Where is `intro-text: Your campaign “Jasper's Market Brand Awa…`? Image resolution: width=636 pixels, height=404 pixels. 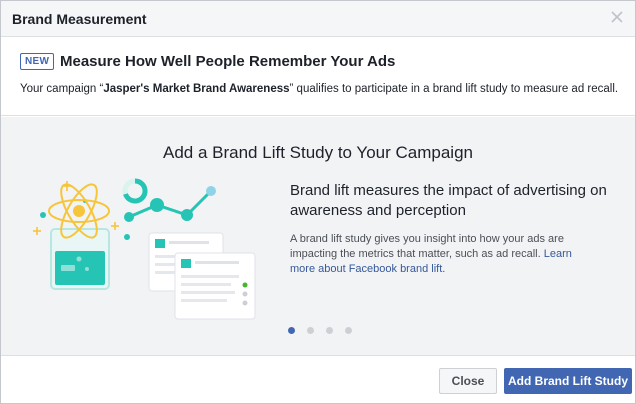
intro-text: Your campaign “Jasper's Market Brand Awa… is located at coordinates (319, 89).